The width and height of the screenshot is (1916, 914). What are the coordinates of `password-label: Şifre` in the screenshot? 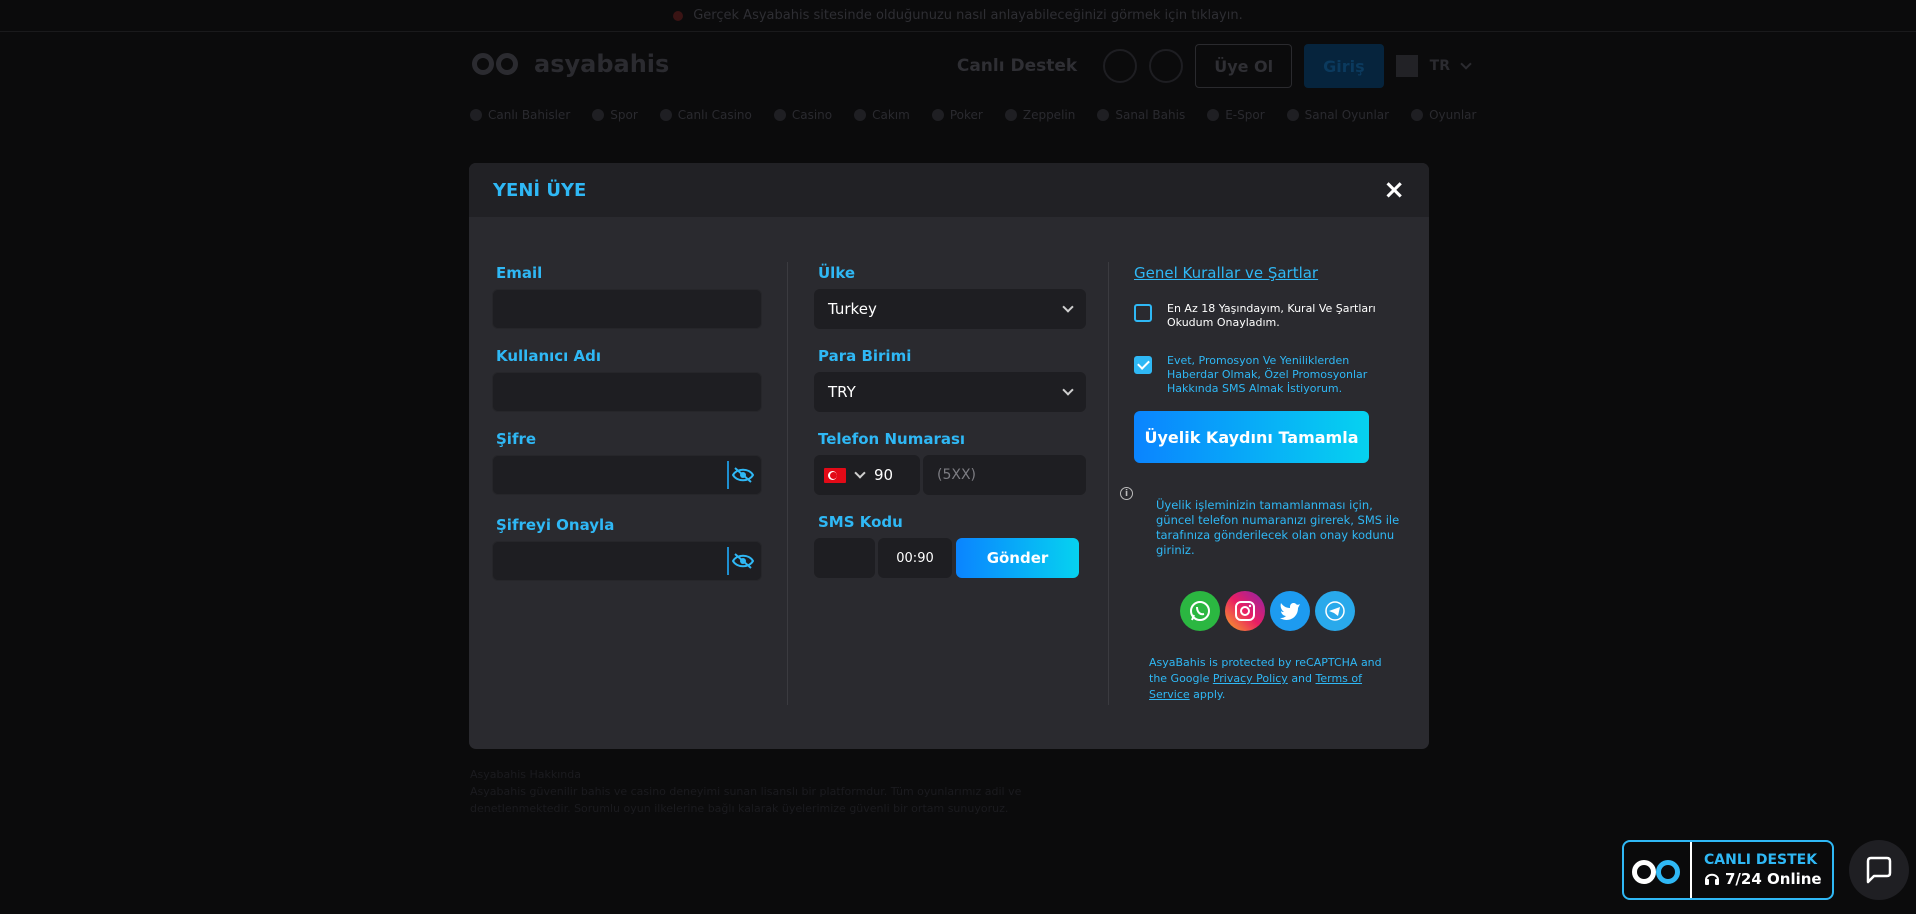 It's located at (516, 439).